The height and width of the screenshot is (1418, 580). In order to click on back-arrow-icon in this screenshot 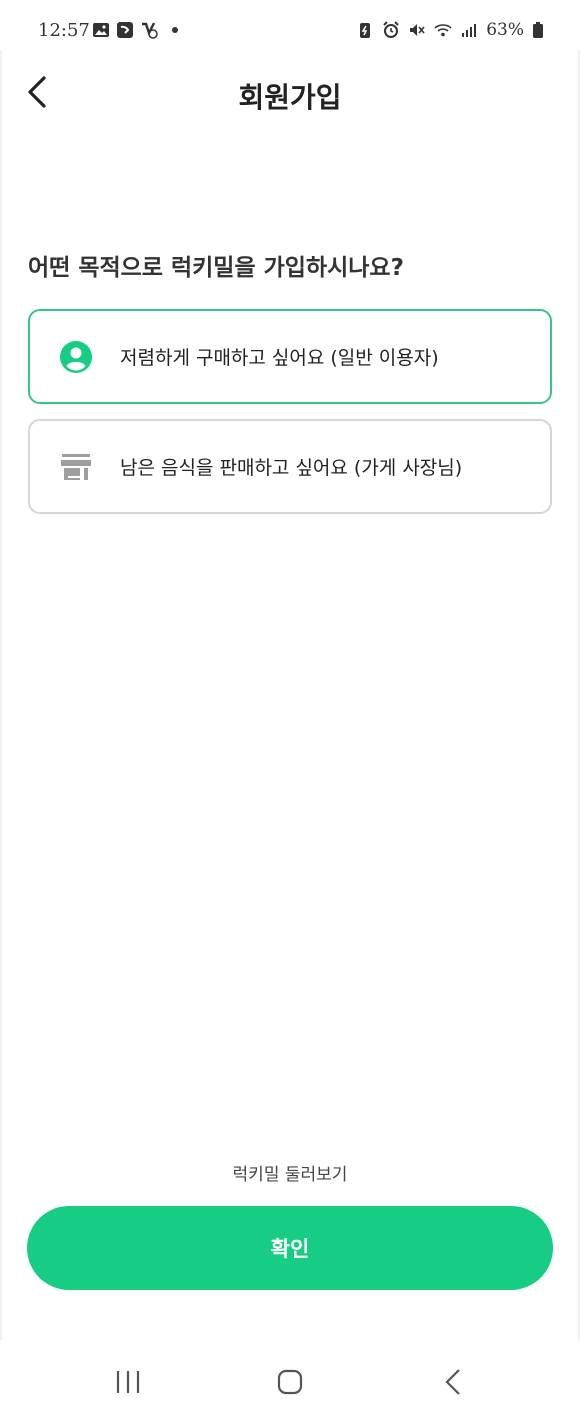, I will do `click(452, 1382)`.